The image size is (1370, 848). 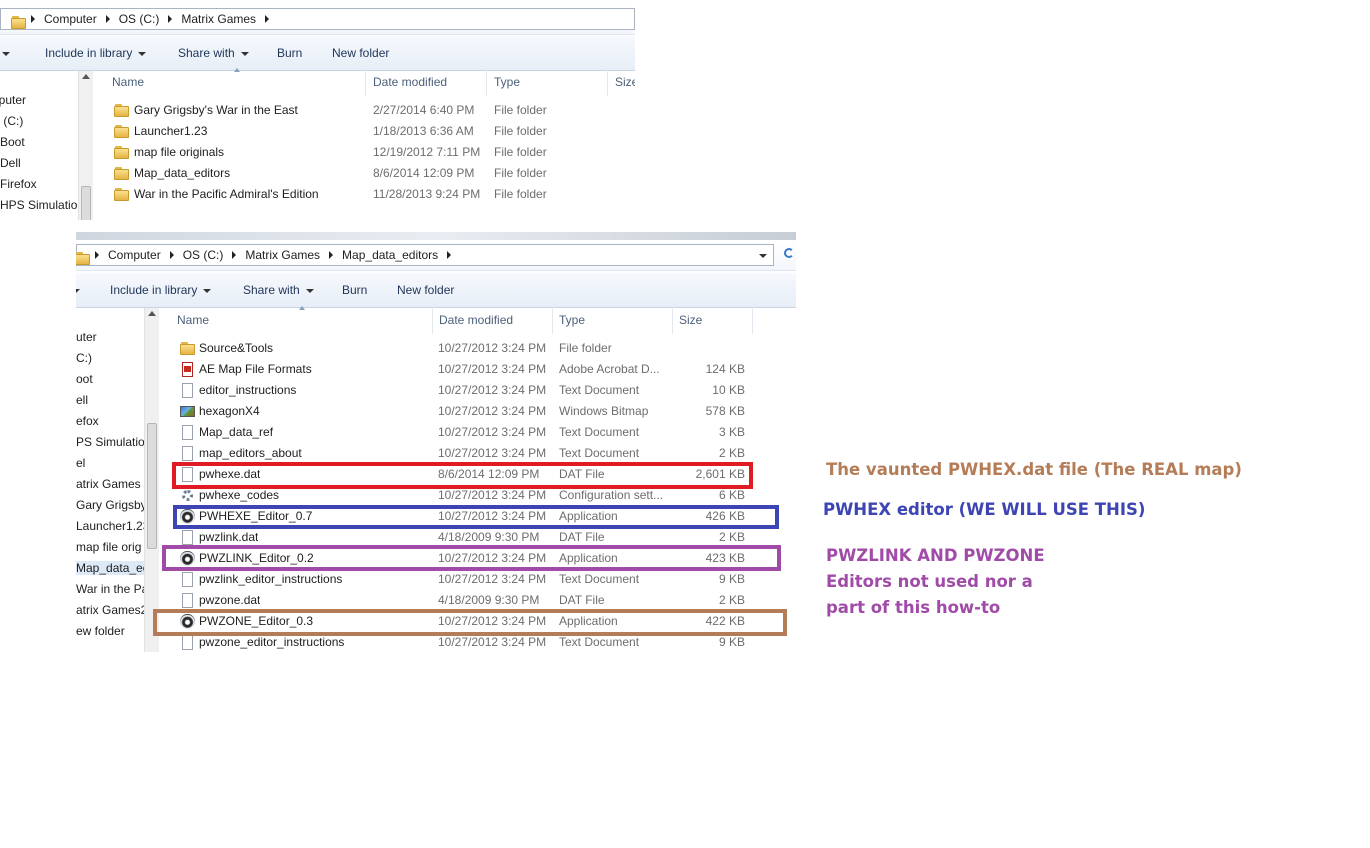 I want to click on nav-item: efox, so click(x=87, y=421).